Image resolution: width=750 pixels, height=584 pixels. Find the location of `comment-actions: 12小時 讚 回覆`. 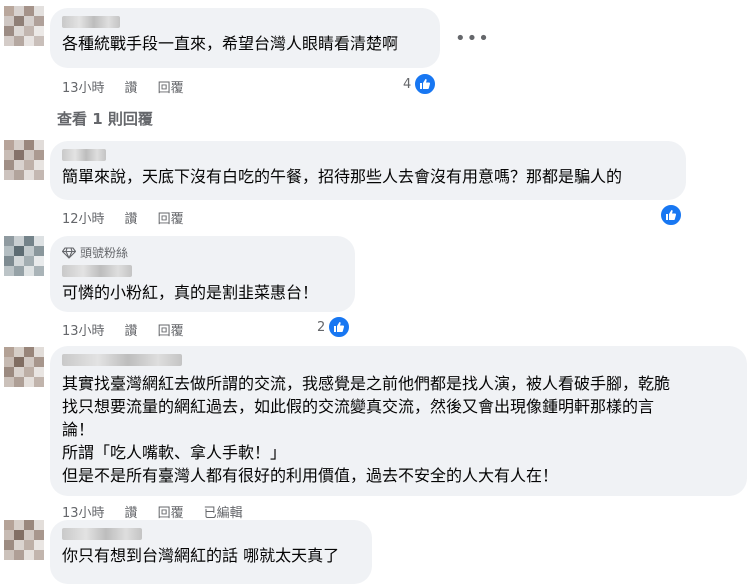

comment-actions: 12小時 讚 回覆 is located at coordinates (133, 217).